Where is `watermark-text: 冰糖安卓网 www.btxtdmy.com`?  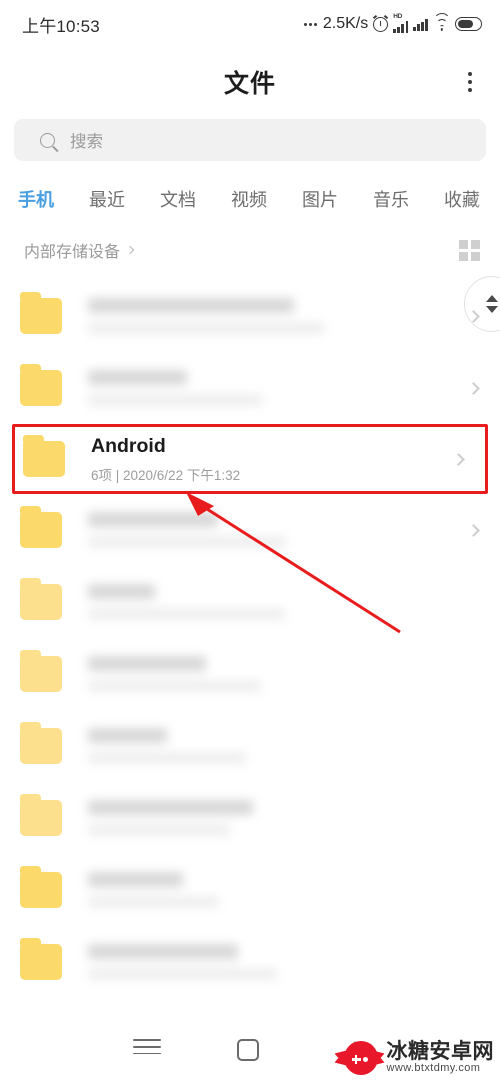
watermark-text: 冰糖安卓网 www.btxtdmy.com is located at coordinates (441, 1058).